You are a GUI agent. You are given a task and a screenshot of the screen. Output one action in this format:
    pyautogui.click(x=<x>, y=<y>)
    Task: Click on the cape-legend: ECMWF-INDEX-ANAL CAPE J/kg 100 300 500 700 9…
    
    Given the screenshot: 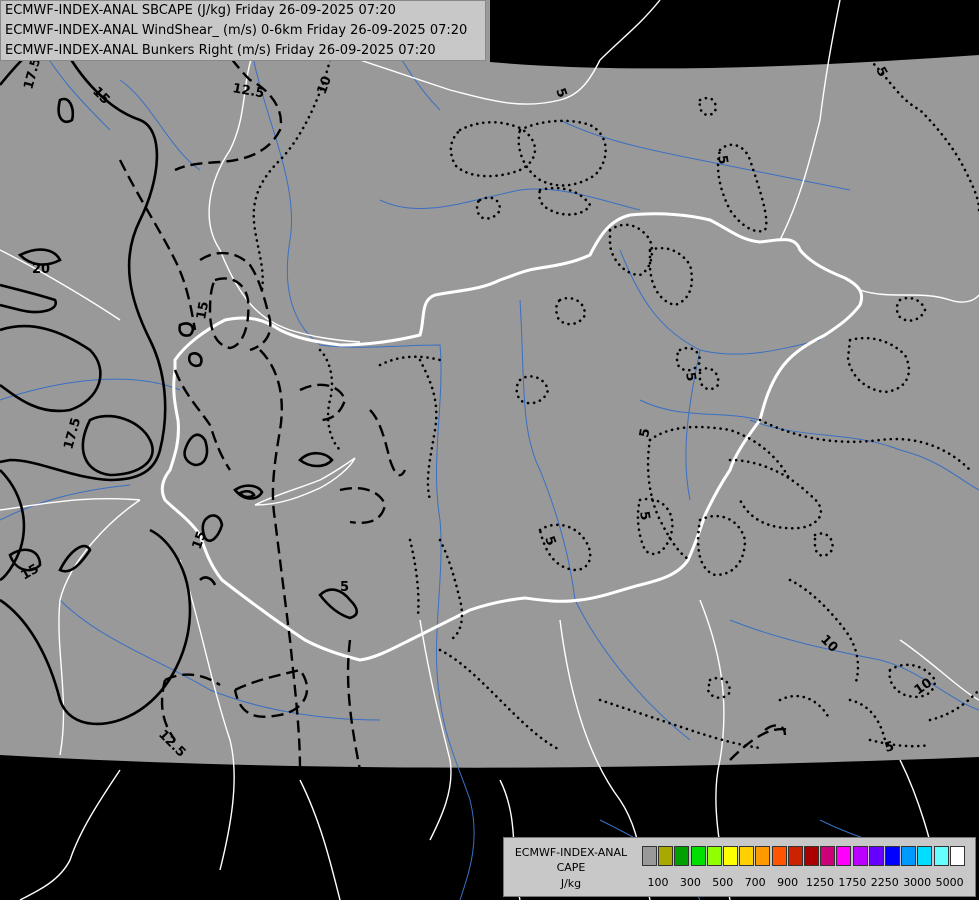 What is the action you would take?
    pyautogui.click(x=739, y=867)
    